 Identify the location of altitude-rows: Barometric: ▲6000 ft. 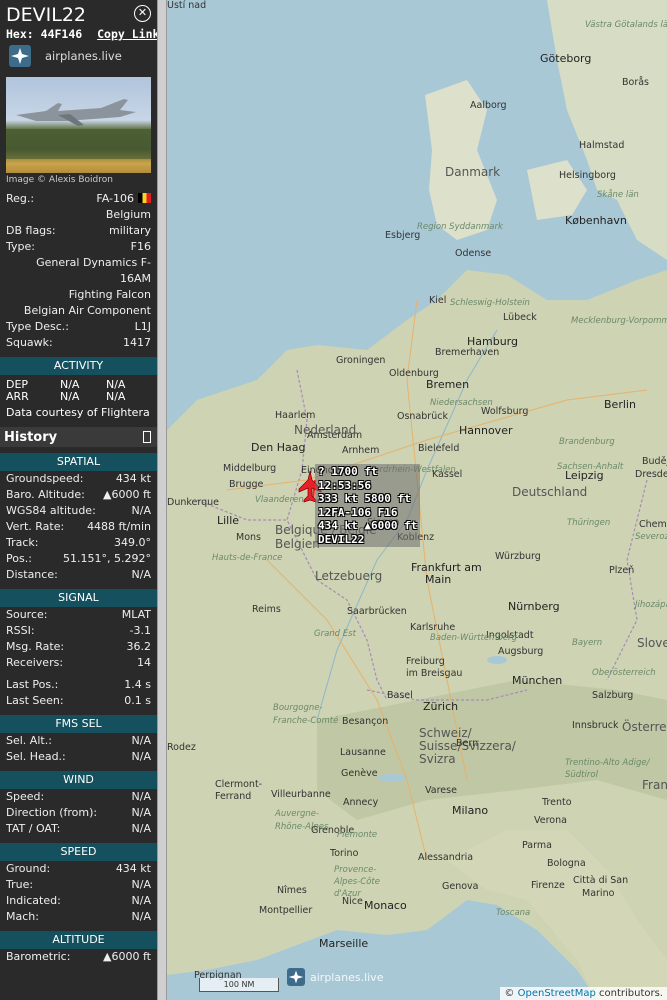
(78, 957).